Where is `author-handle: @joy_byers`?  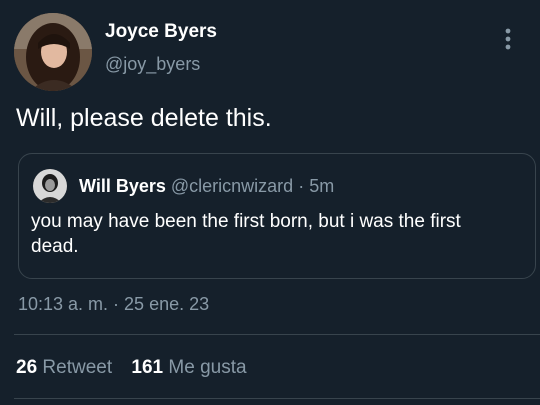 author-handle: @joy_byers is located at coordinates (152, 64).